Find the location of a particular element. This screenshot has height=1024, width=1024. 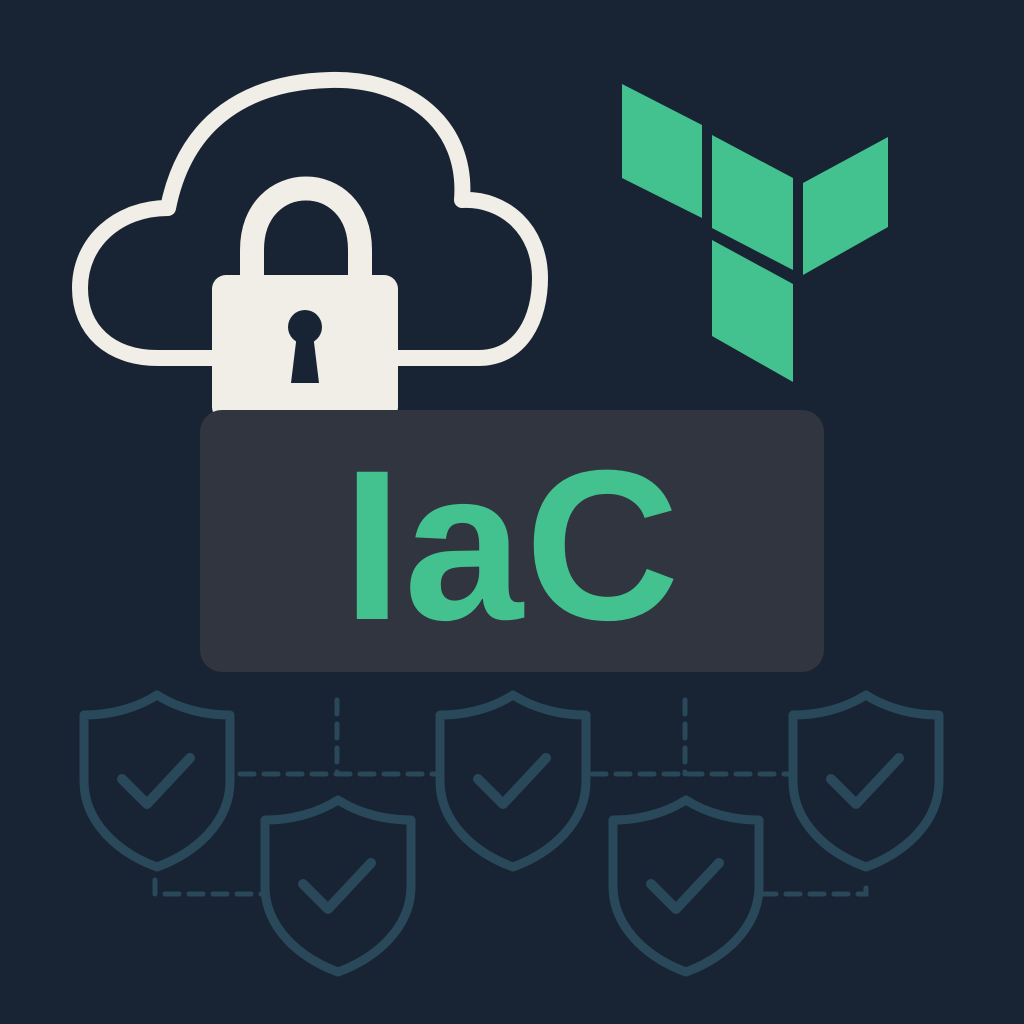

connector-bottom-right is located at coordinates (814, 887).